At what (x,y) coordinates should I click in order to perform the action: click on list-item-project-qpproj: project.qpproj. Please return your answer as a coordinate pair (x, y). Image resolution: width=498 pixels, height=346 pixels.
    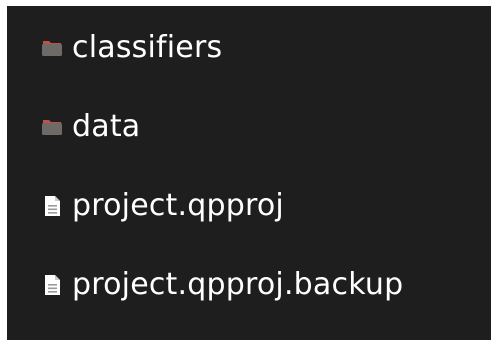
    Looking at the image, I should click on (261, 206).